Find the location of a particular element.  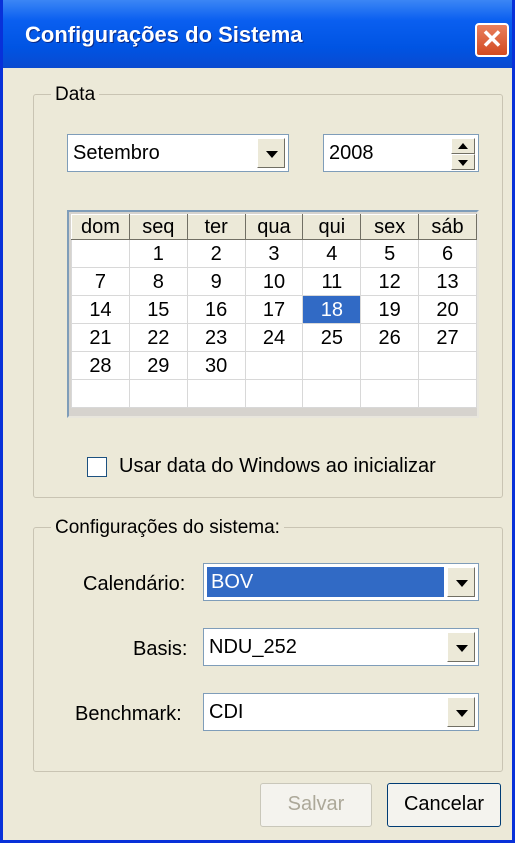

spin-up-button is located at coordinates (463, 146).